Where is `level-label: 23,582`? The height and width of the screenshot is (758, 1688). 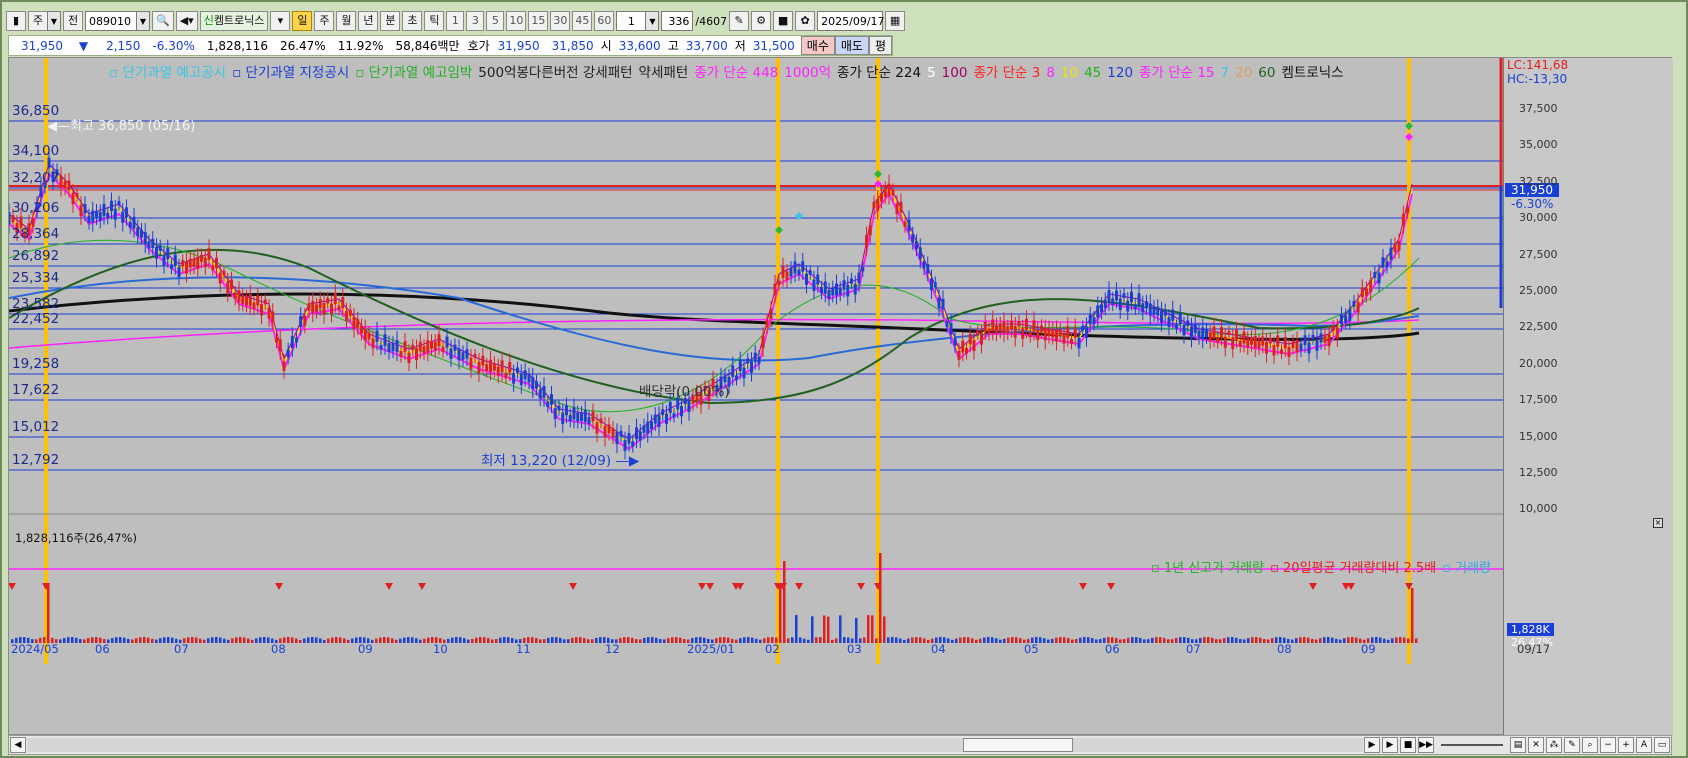 level-label: 23,582 is located at coordinates (36, 304).